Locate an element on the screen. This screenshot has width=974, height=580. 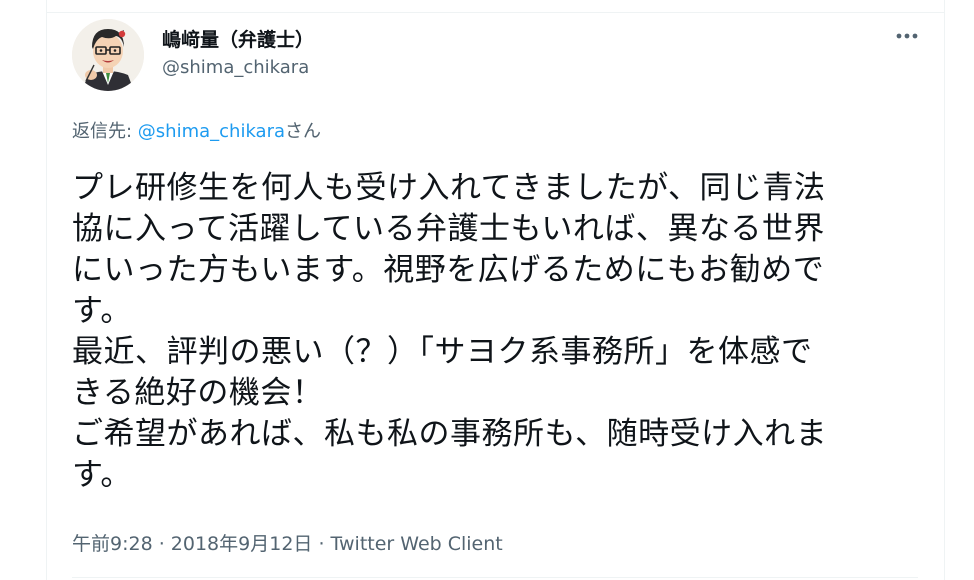
tweet-time: 午前9:28 is located at coordinates (112, 544).